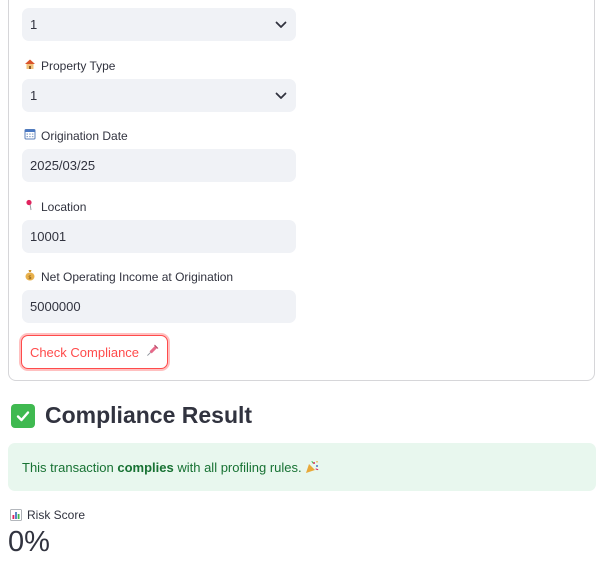  Describe the element at coordinates (56, 515) in the screenshot. I see `risk-score-label: Risk Score` at that location.